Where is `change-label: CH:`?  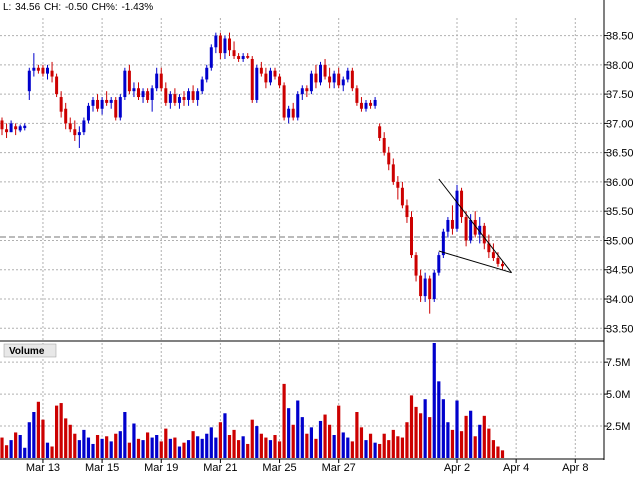
change-label: CH: is located at coordinates (52, 7).